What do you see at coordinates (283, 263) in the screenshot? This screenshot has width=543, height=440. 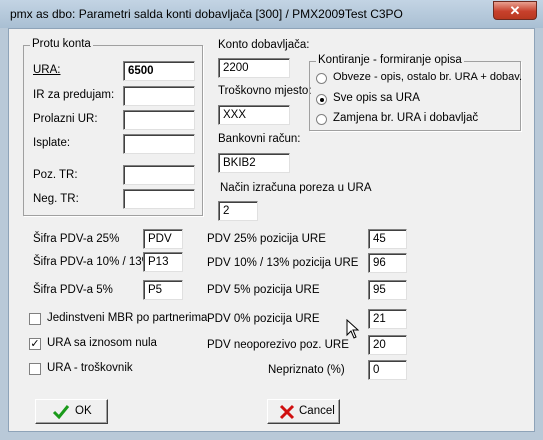 I see `pdv10-pozicija-label: PDV 10% / 13% pozicija URE` at bounding box center [283, 263].